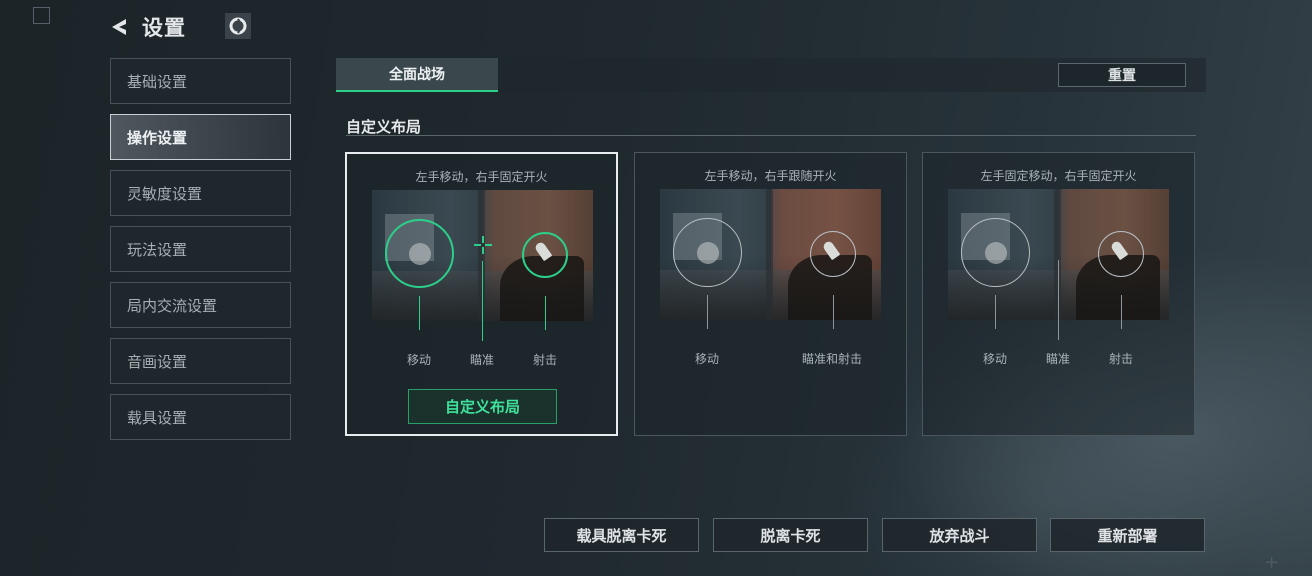  Describe the element at coordinates (482, 406) in the screenshot. I see `custom-layout-button: 自定义布局` at that location.